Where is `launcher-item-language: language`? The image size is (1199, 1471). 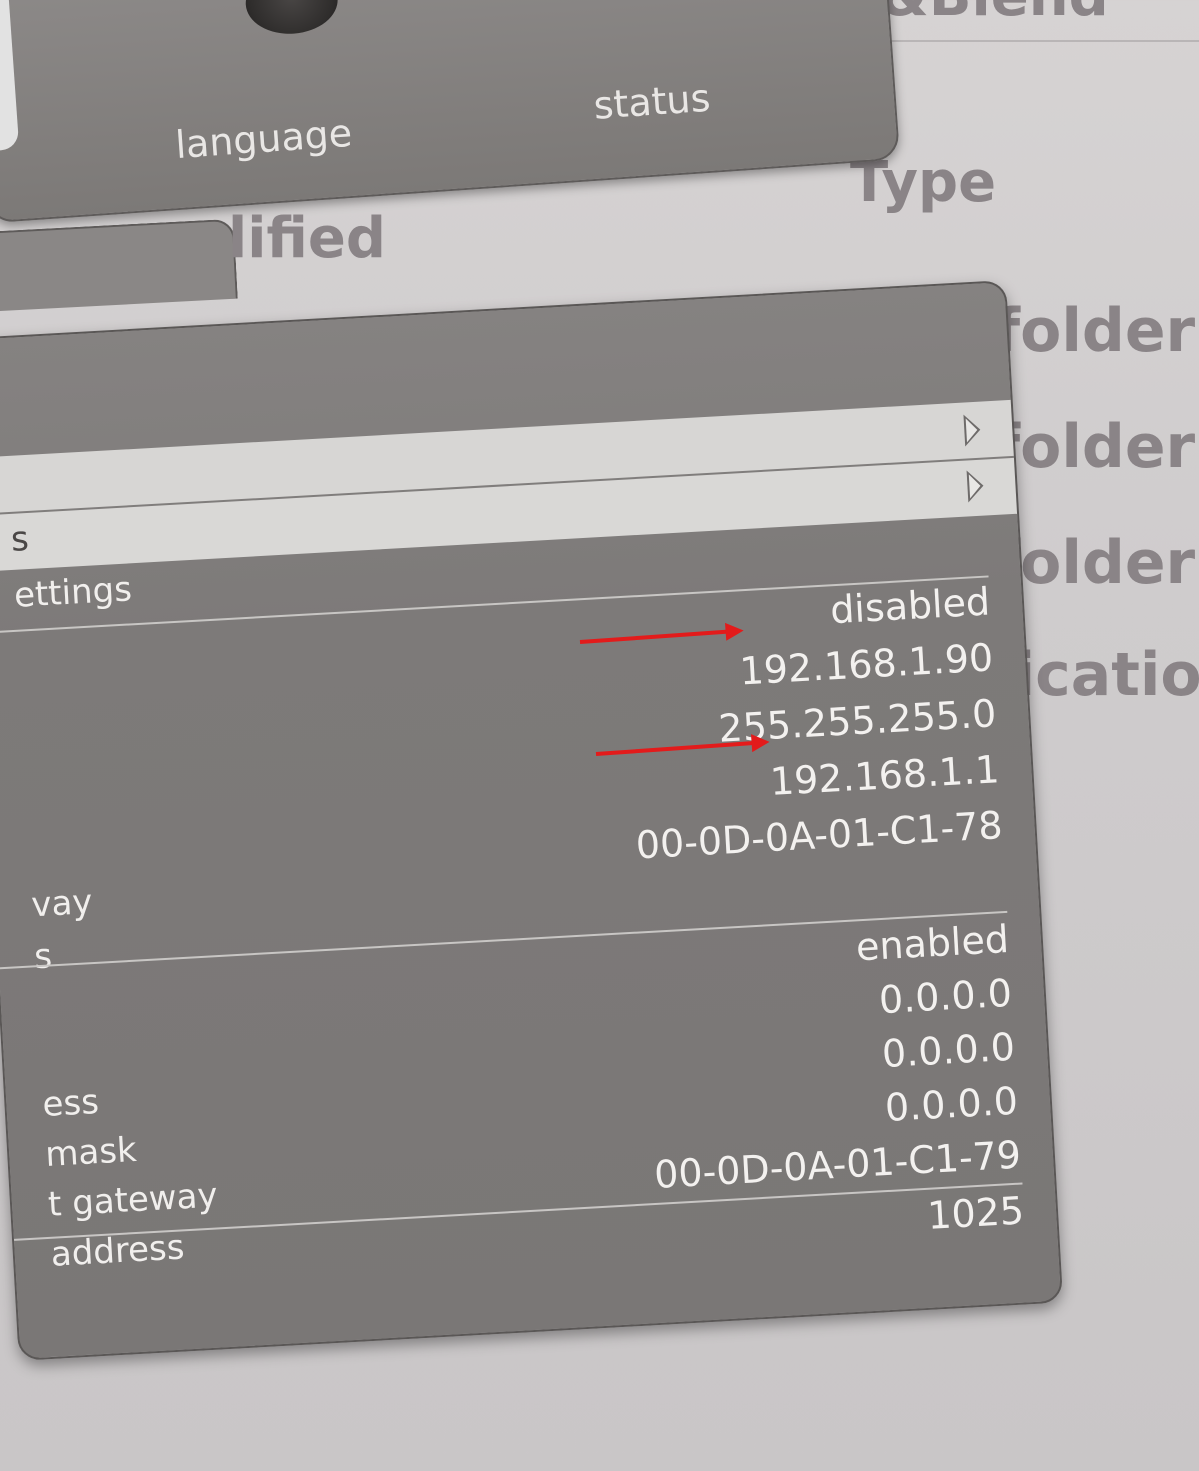 launcher-item-language: language is located at coordinates (264, 139).